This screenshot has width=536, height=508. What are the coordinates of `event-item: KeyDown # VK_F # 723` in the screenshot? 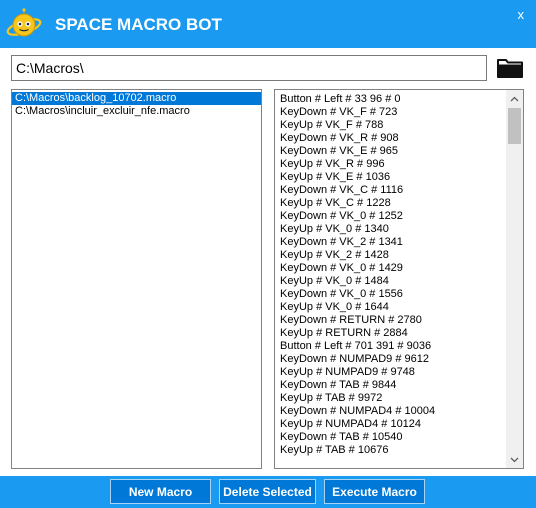 It's located at (357, 112).